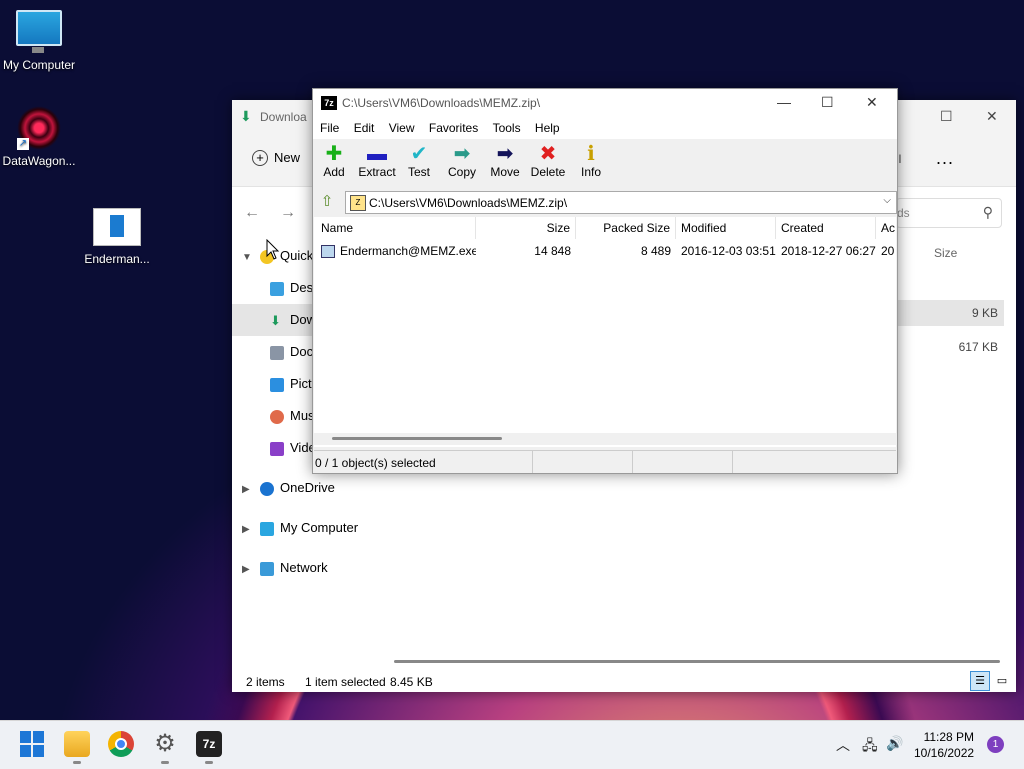 The image size is (1024, 769). Describe the element at coordinates (377, 172) in the screenshot. I see `extract-label: Extract` at that location.